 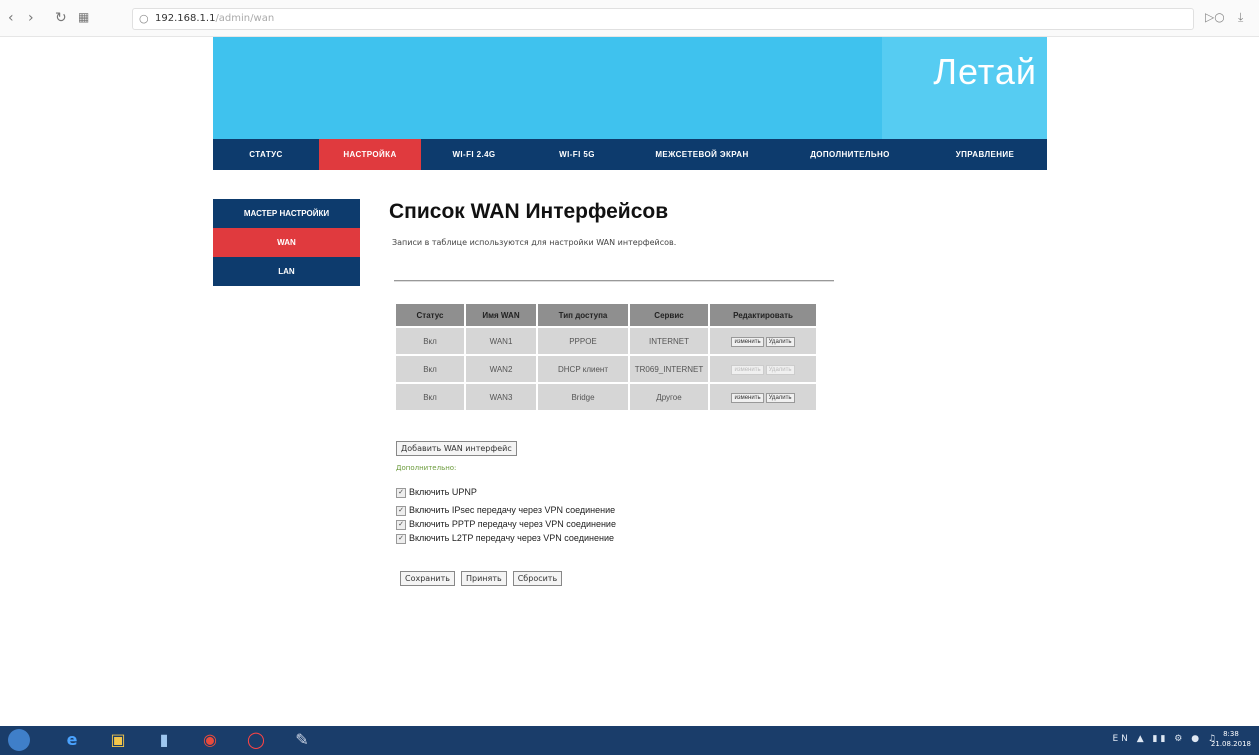 What do you see at coordinates (702, 154) in the screenshot?
I see `nav-firewall: МЕЖСЕТЕВОЙ ЭКРАН` at bounding box center [702, 154].